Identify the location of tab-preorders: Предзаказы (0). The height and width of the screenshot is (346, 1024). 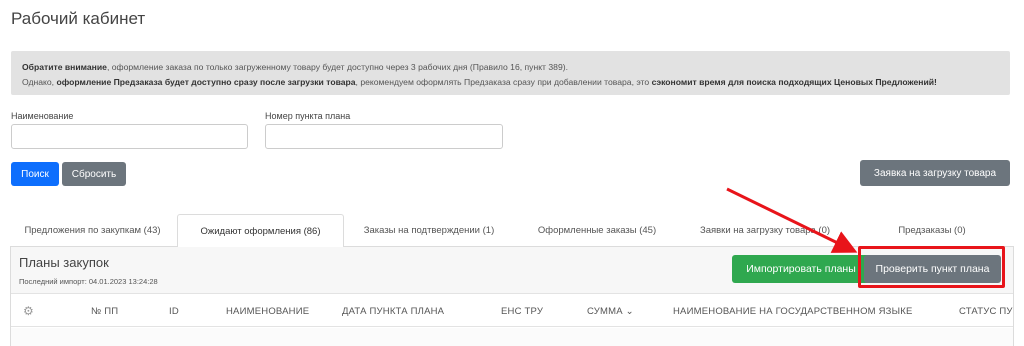
(932, 230).